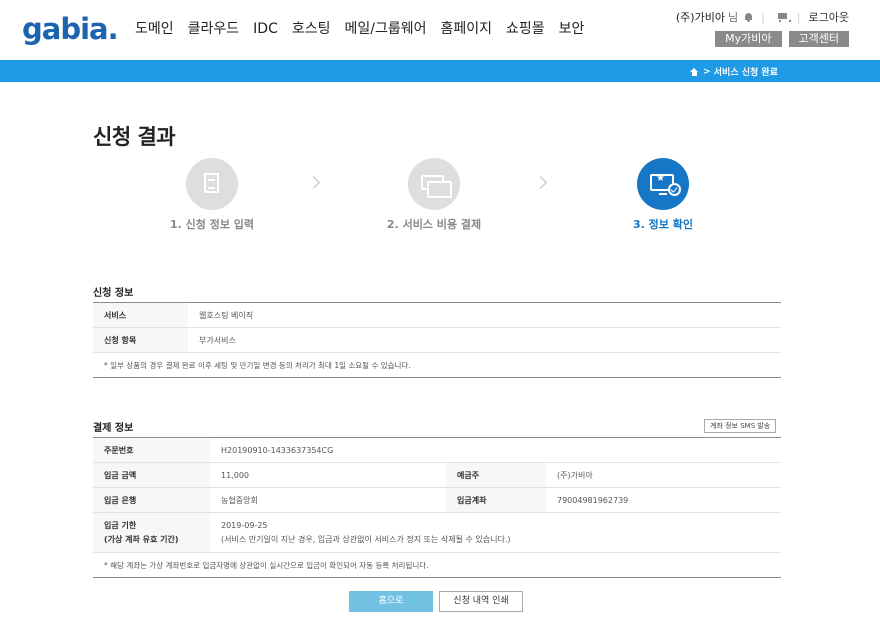  Describe the element at coordinates (572, 29) in the screenshot. I see `nav-security: 보안` at that location.